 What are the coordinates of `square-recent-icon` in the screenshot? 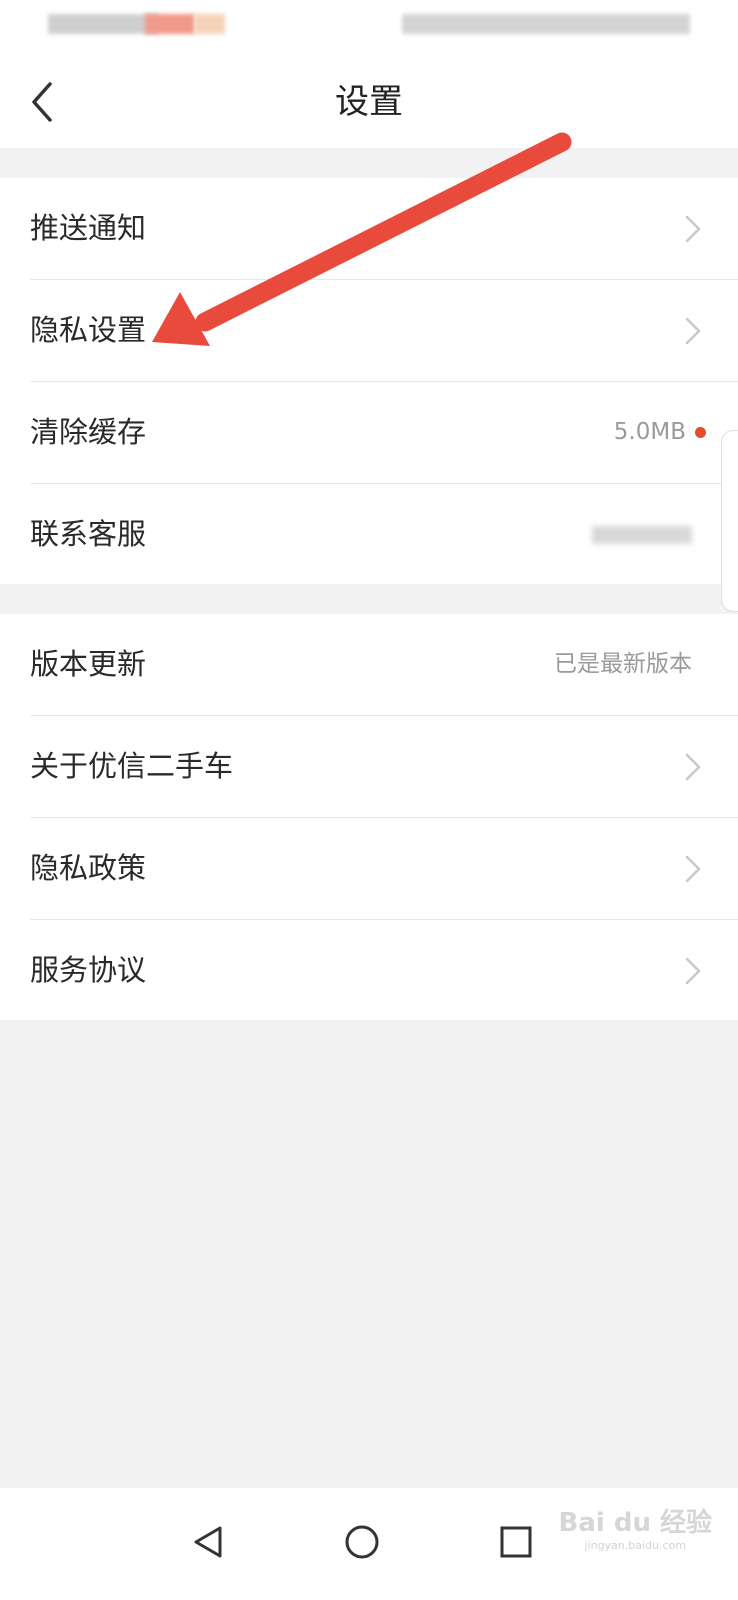 It's located at (516, 1542).